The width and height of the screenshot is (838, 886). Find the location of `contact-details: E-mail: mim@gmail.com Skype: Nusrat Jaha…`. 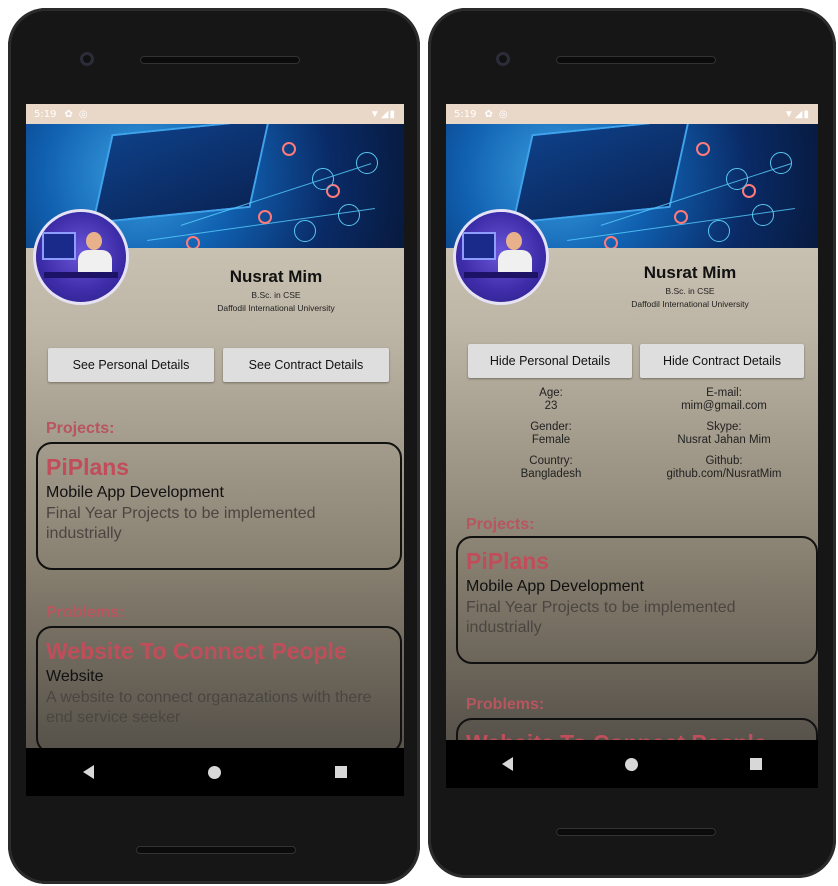

contact-details: E-mail: mim@gmail.com Skype: Nusrat Jaha… is located at coordinates (724, 438).